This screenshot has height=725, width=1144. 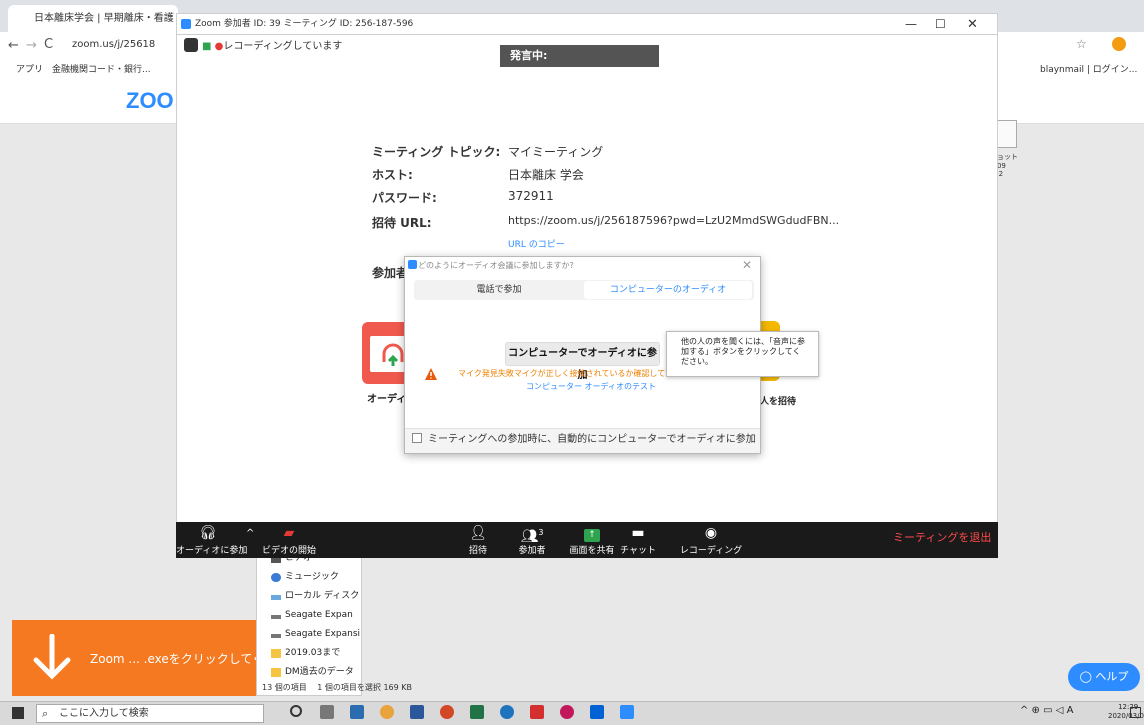 What do you see at coordinates (250, 533) in the screenshot?
I see `audio-options-chevron-icon: ^` at bounding box center [250, 533].